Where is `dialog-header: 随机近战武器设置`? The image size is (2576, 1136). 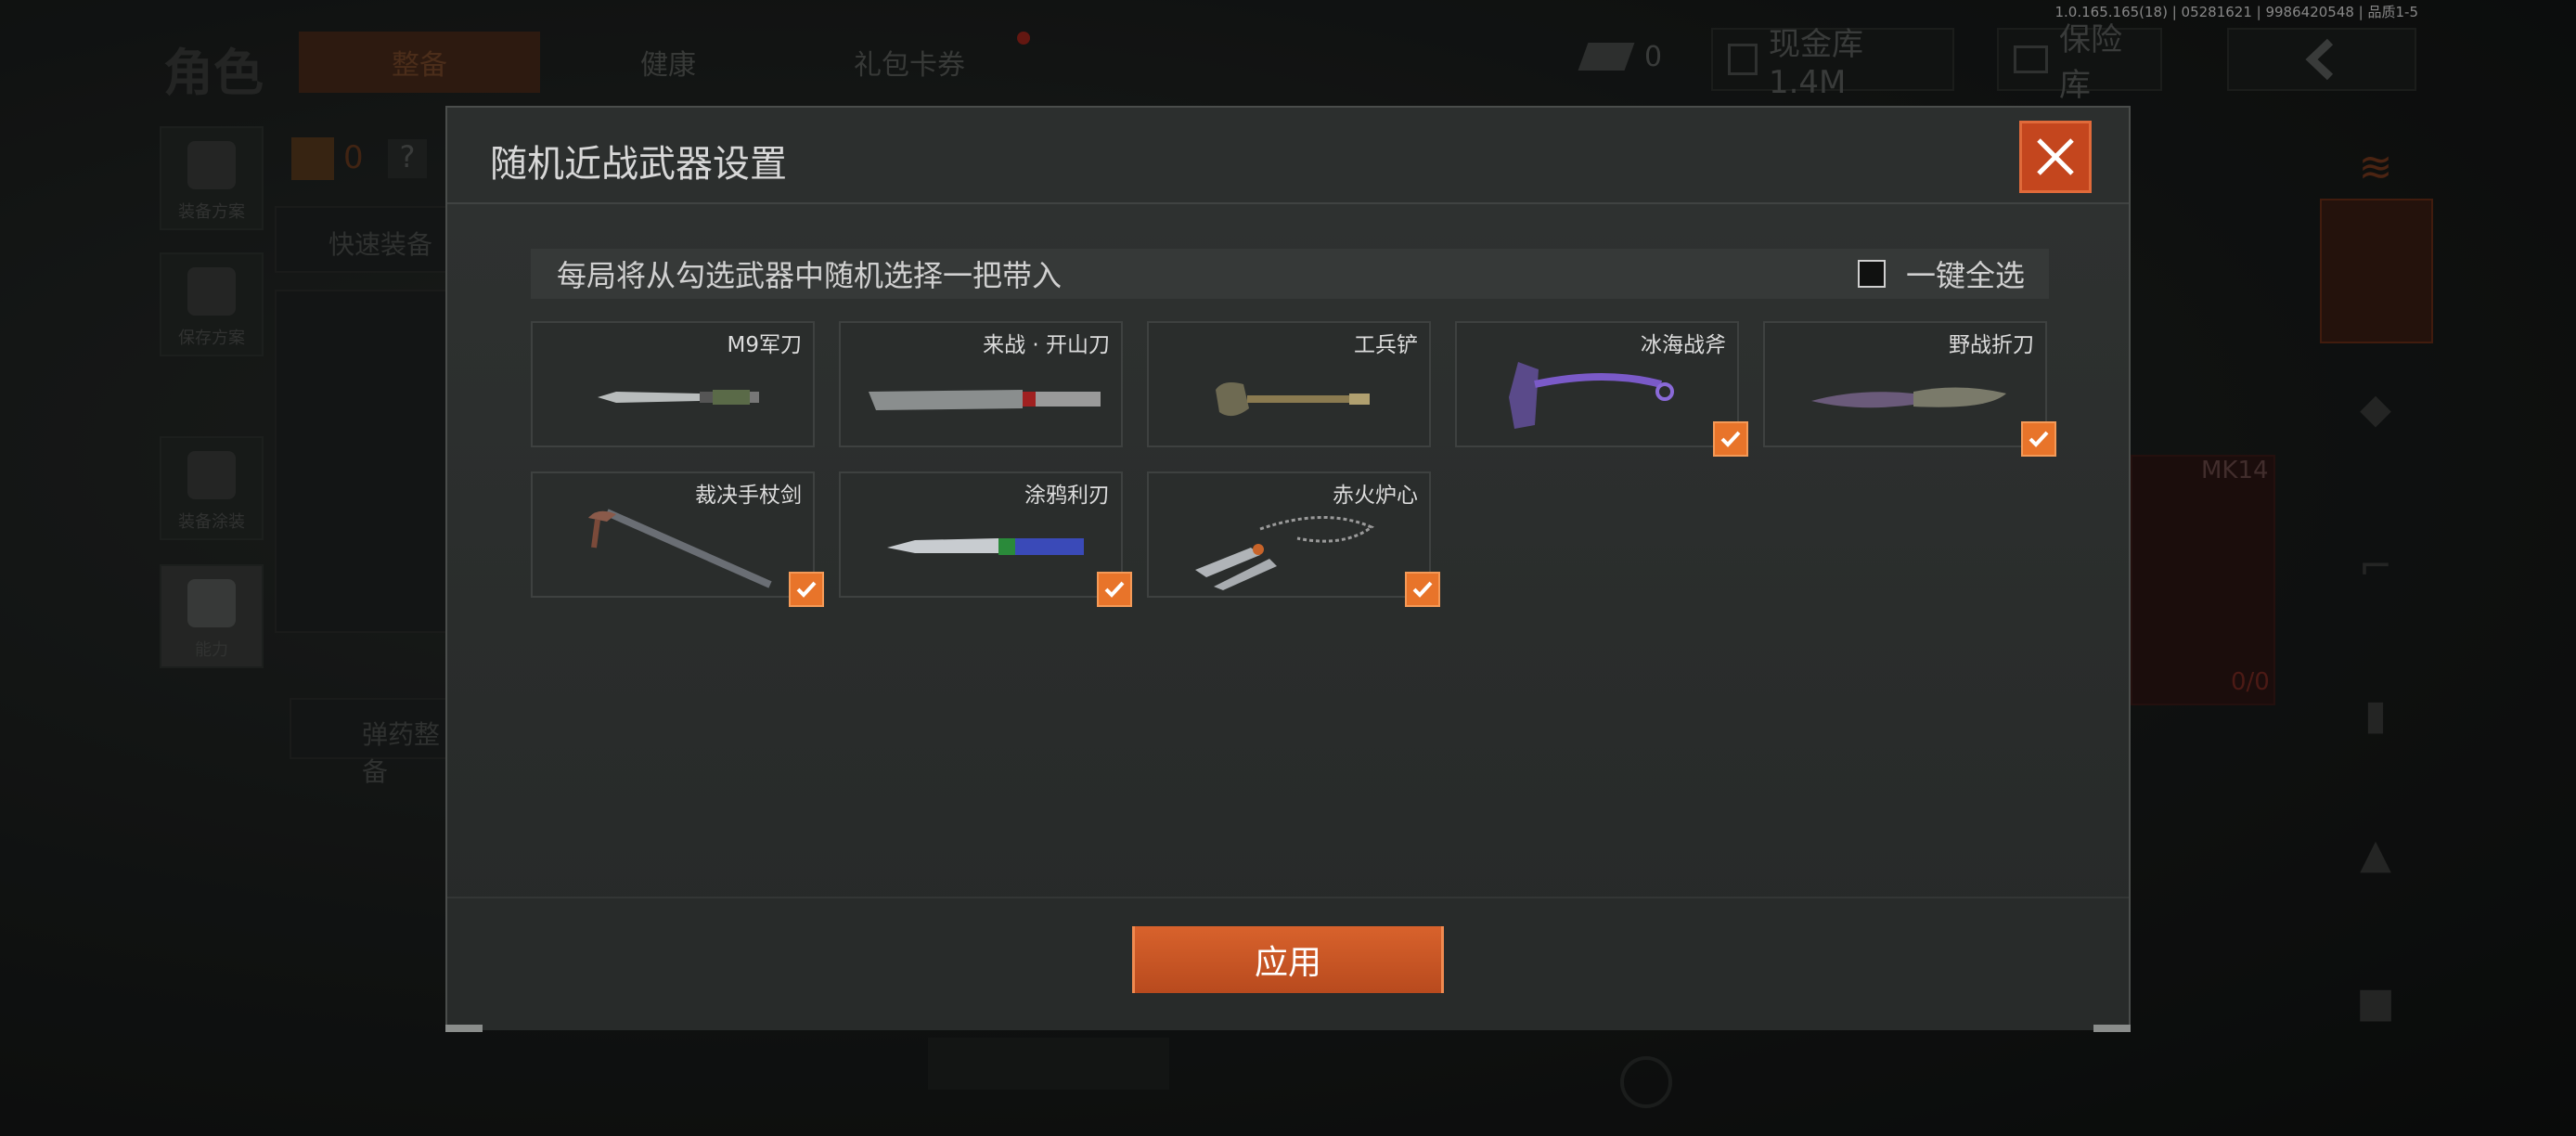 dialog-header: 随机近战武器设置 is located at coordinates (1288, 156).